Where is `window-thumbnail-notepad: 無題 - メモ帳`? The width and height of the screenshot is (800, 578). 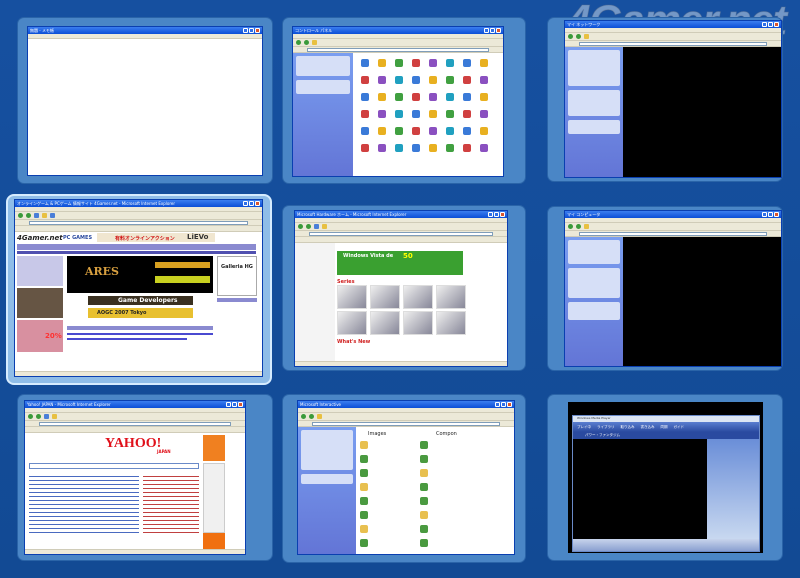 window-thumbnail-notepad: 無題 - メモ帳 is located at coordinates (145, 100).